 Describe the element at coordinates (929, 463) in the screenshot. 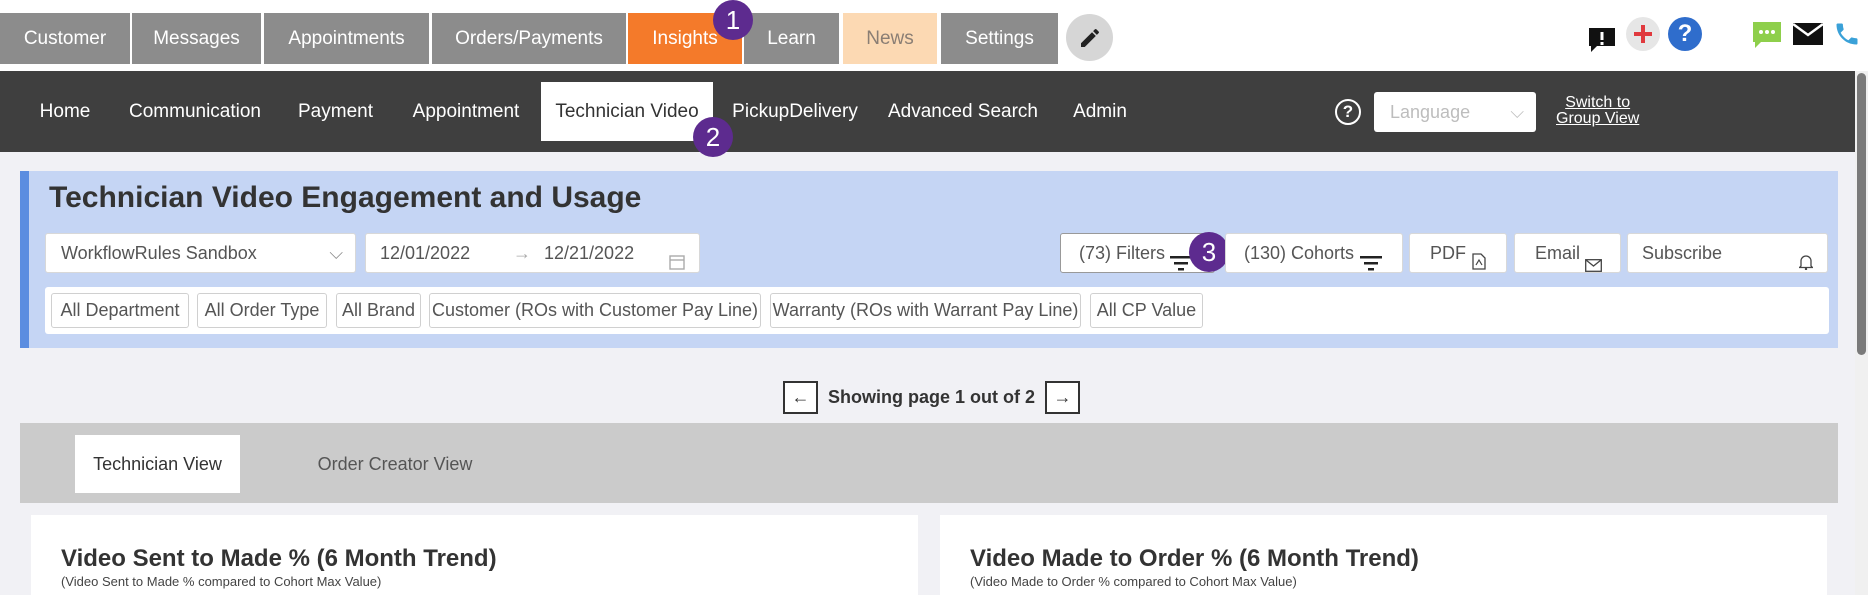

I see `view-tabs: Technician View Order Creator View` at that location.